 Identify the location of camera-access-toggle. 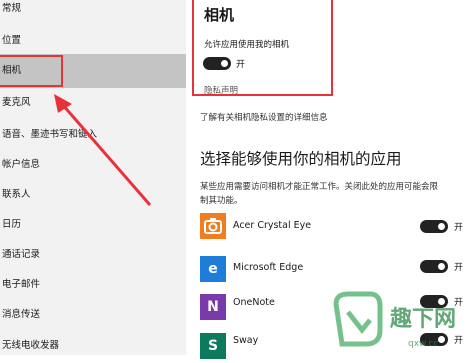
(217, 63).